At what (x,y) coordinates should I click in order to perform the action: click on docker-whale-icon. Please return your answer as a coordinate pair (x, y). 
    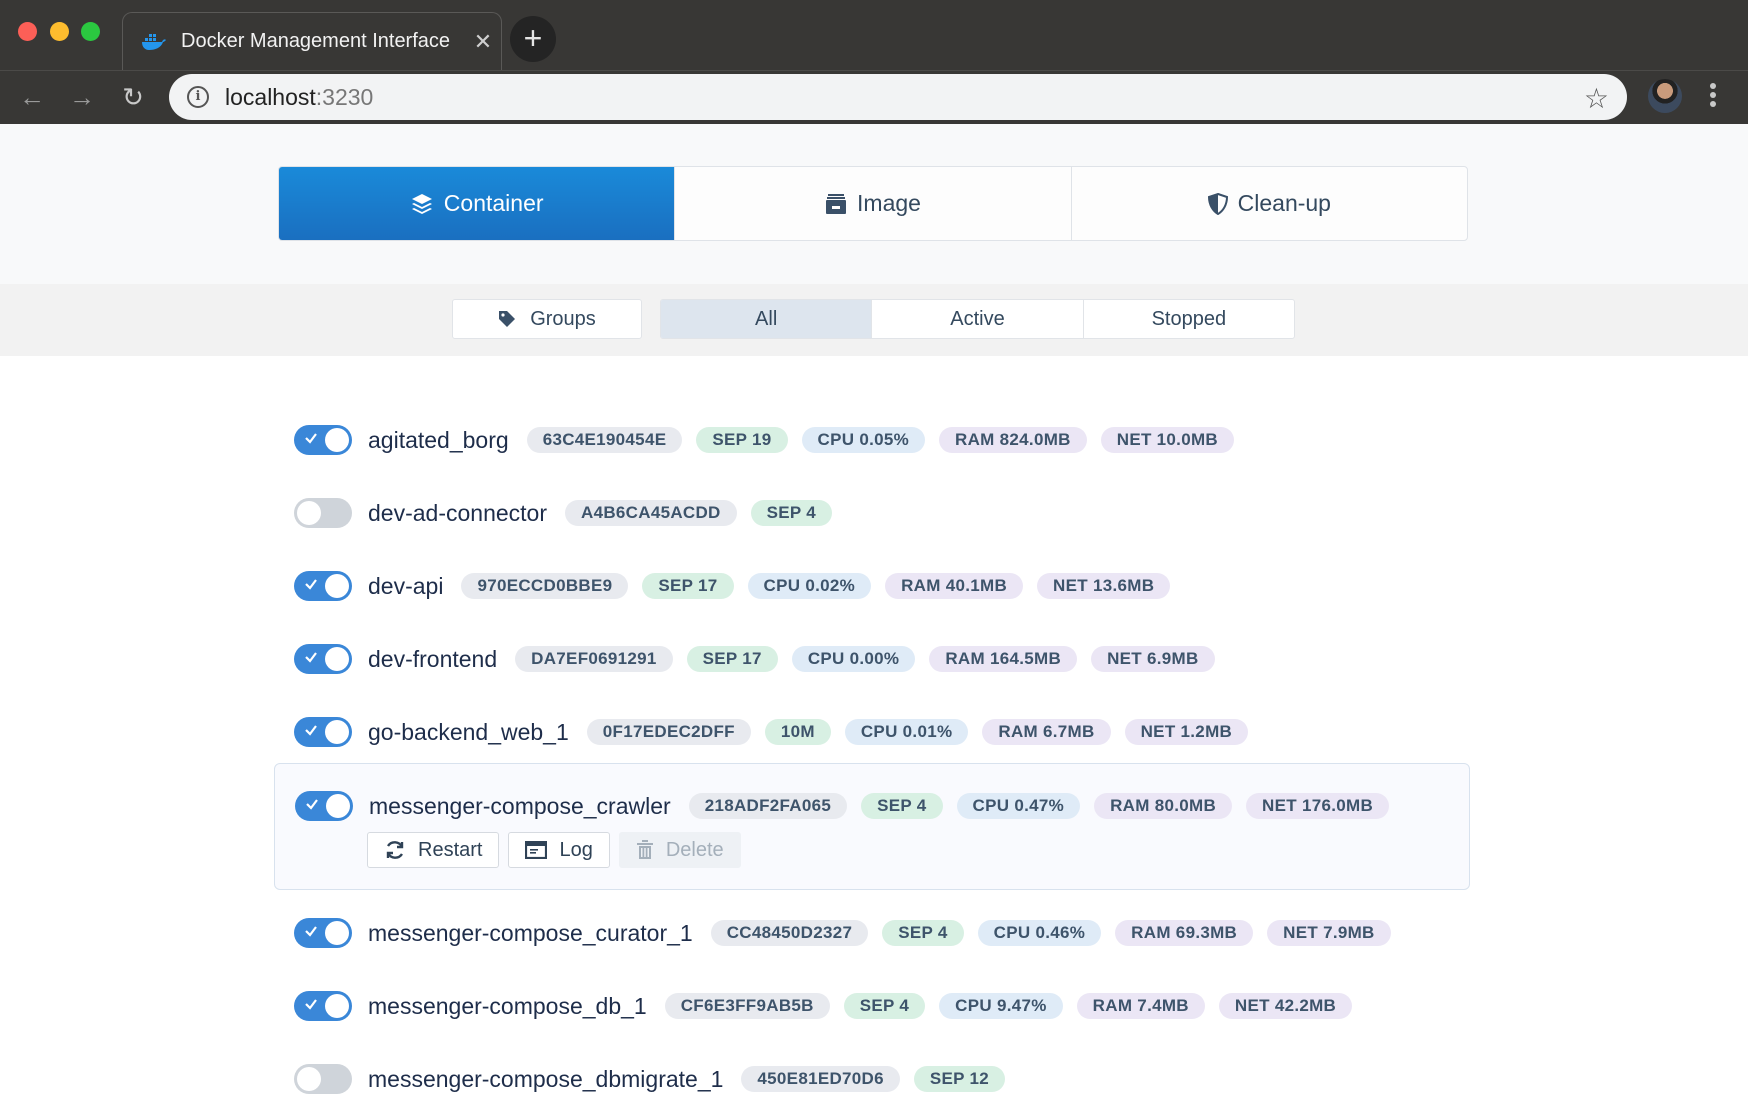
    Looking at the image, I should click on (154, 42).